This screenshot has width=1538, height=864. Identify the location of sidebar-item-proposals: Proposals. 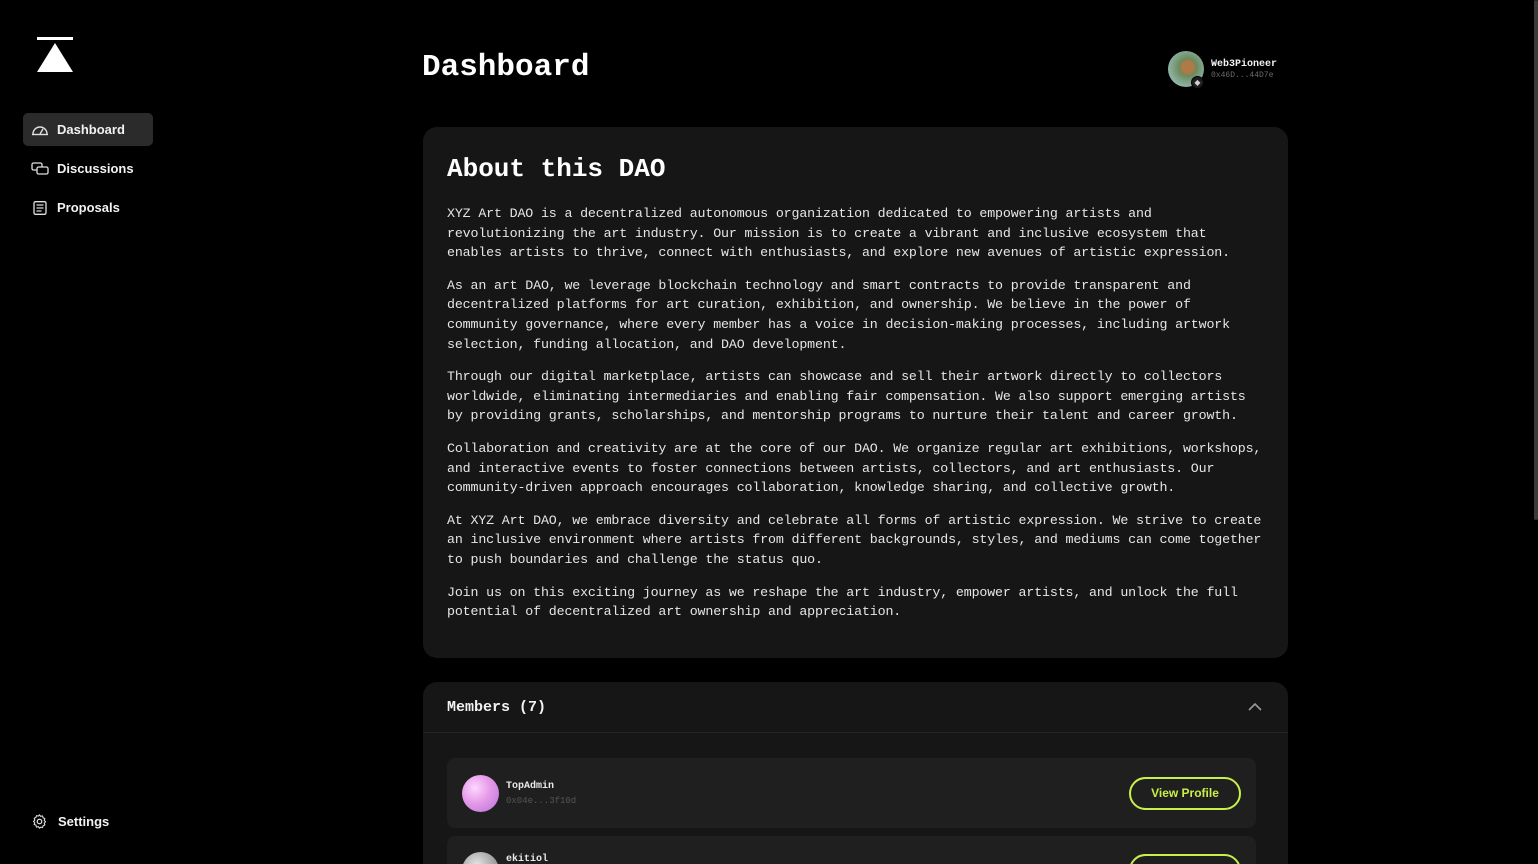
(88, 207).